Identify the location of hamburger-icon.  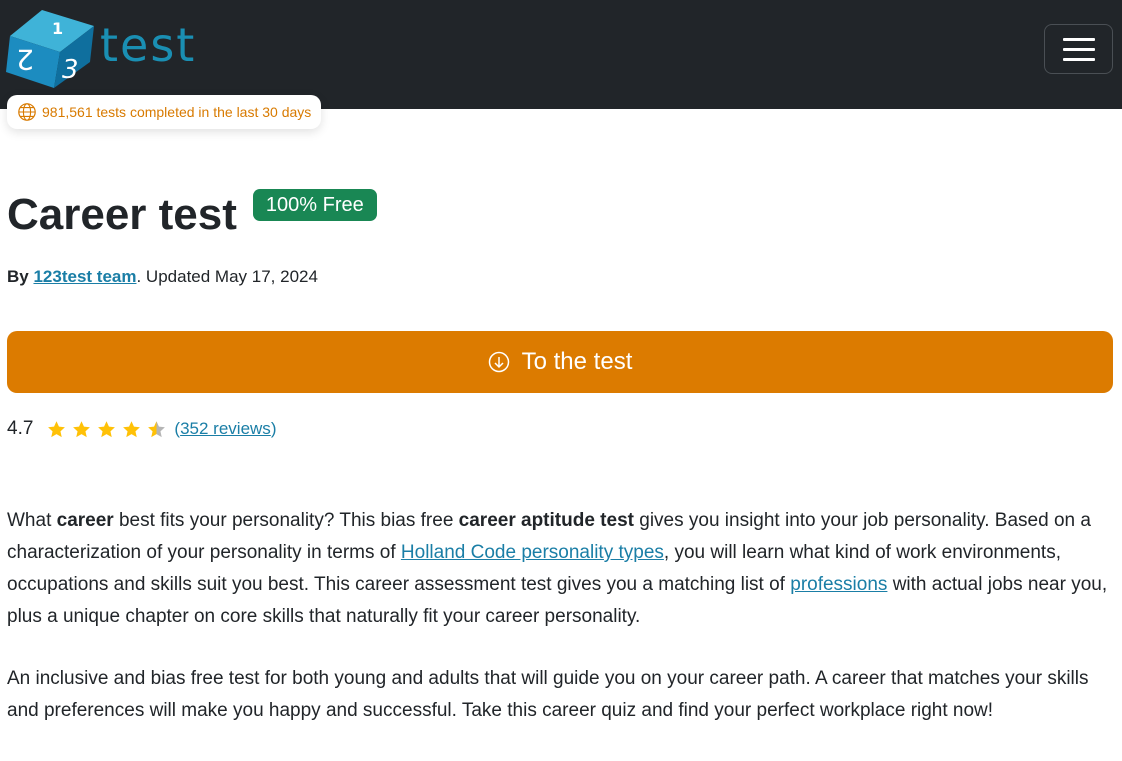
(1078, 39).